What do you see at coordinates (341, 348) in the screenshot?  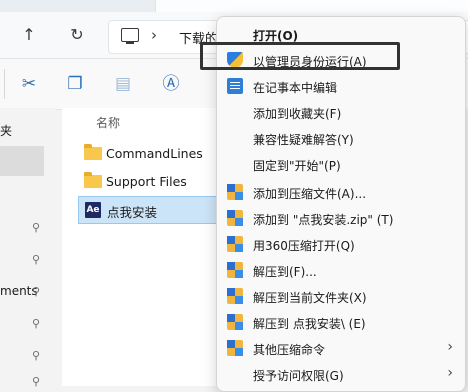 I see `menu-item-more-compress: 其他压缩命令 ›` at bounding box center [341, 348].